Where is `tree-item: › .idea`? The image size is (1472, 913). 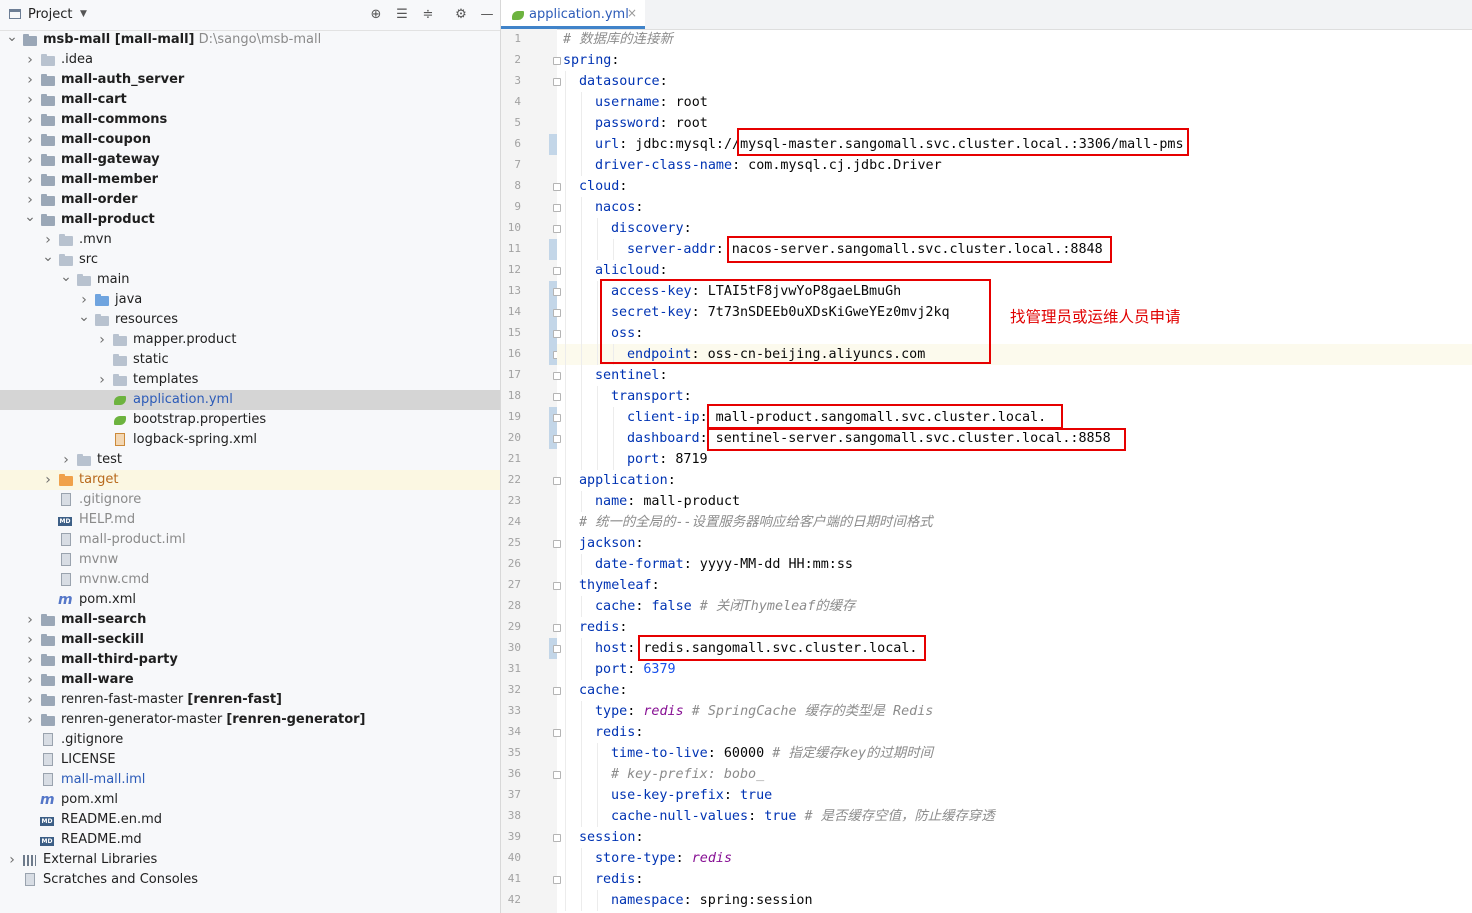 tree-item: › .idea is located at coordinates (250, 60).